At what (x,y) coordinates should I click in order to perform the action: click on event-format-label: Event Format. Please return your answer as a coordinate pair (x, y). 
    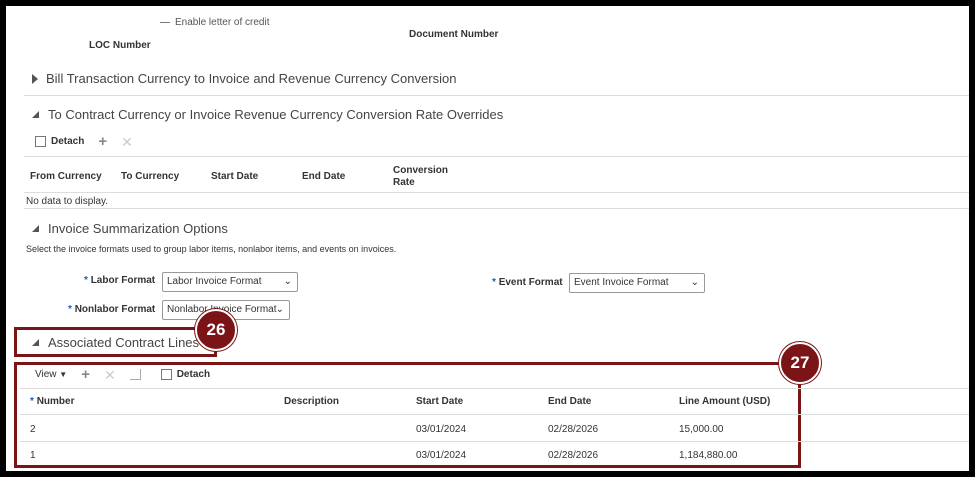
    Looking at the image, I should click on (530, 282).